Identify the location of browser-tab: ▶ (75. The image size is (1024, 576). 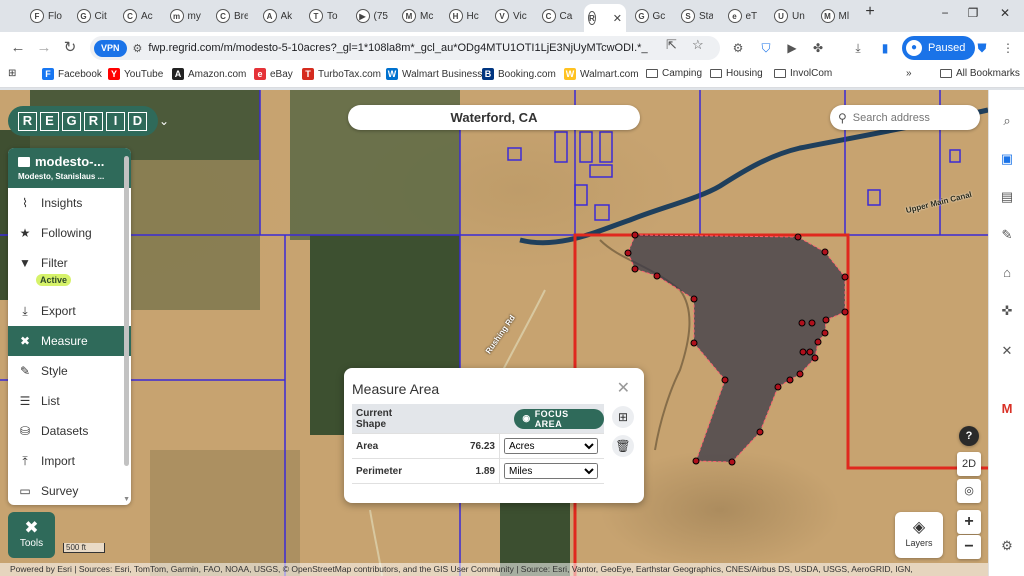
(374, 16).